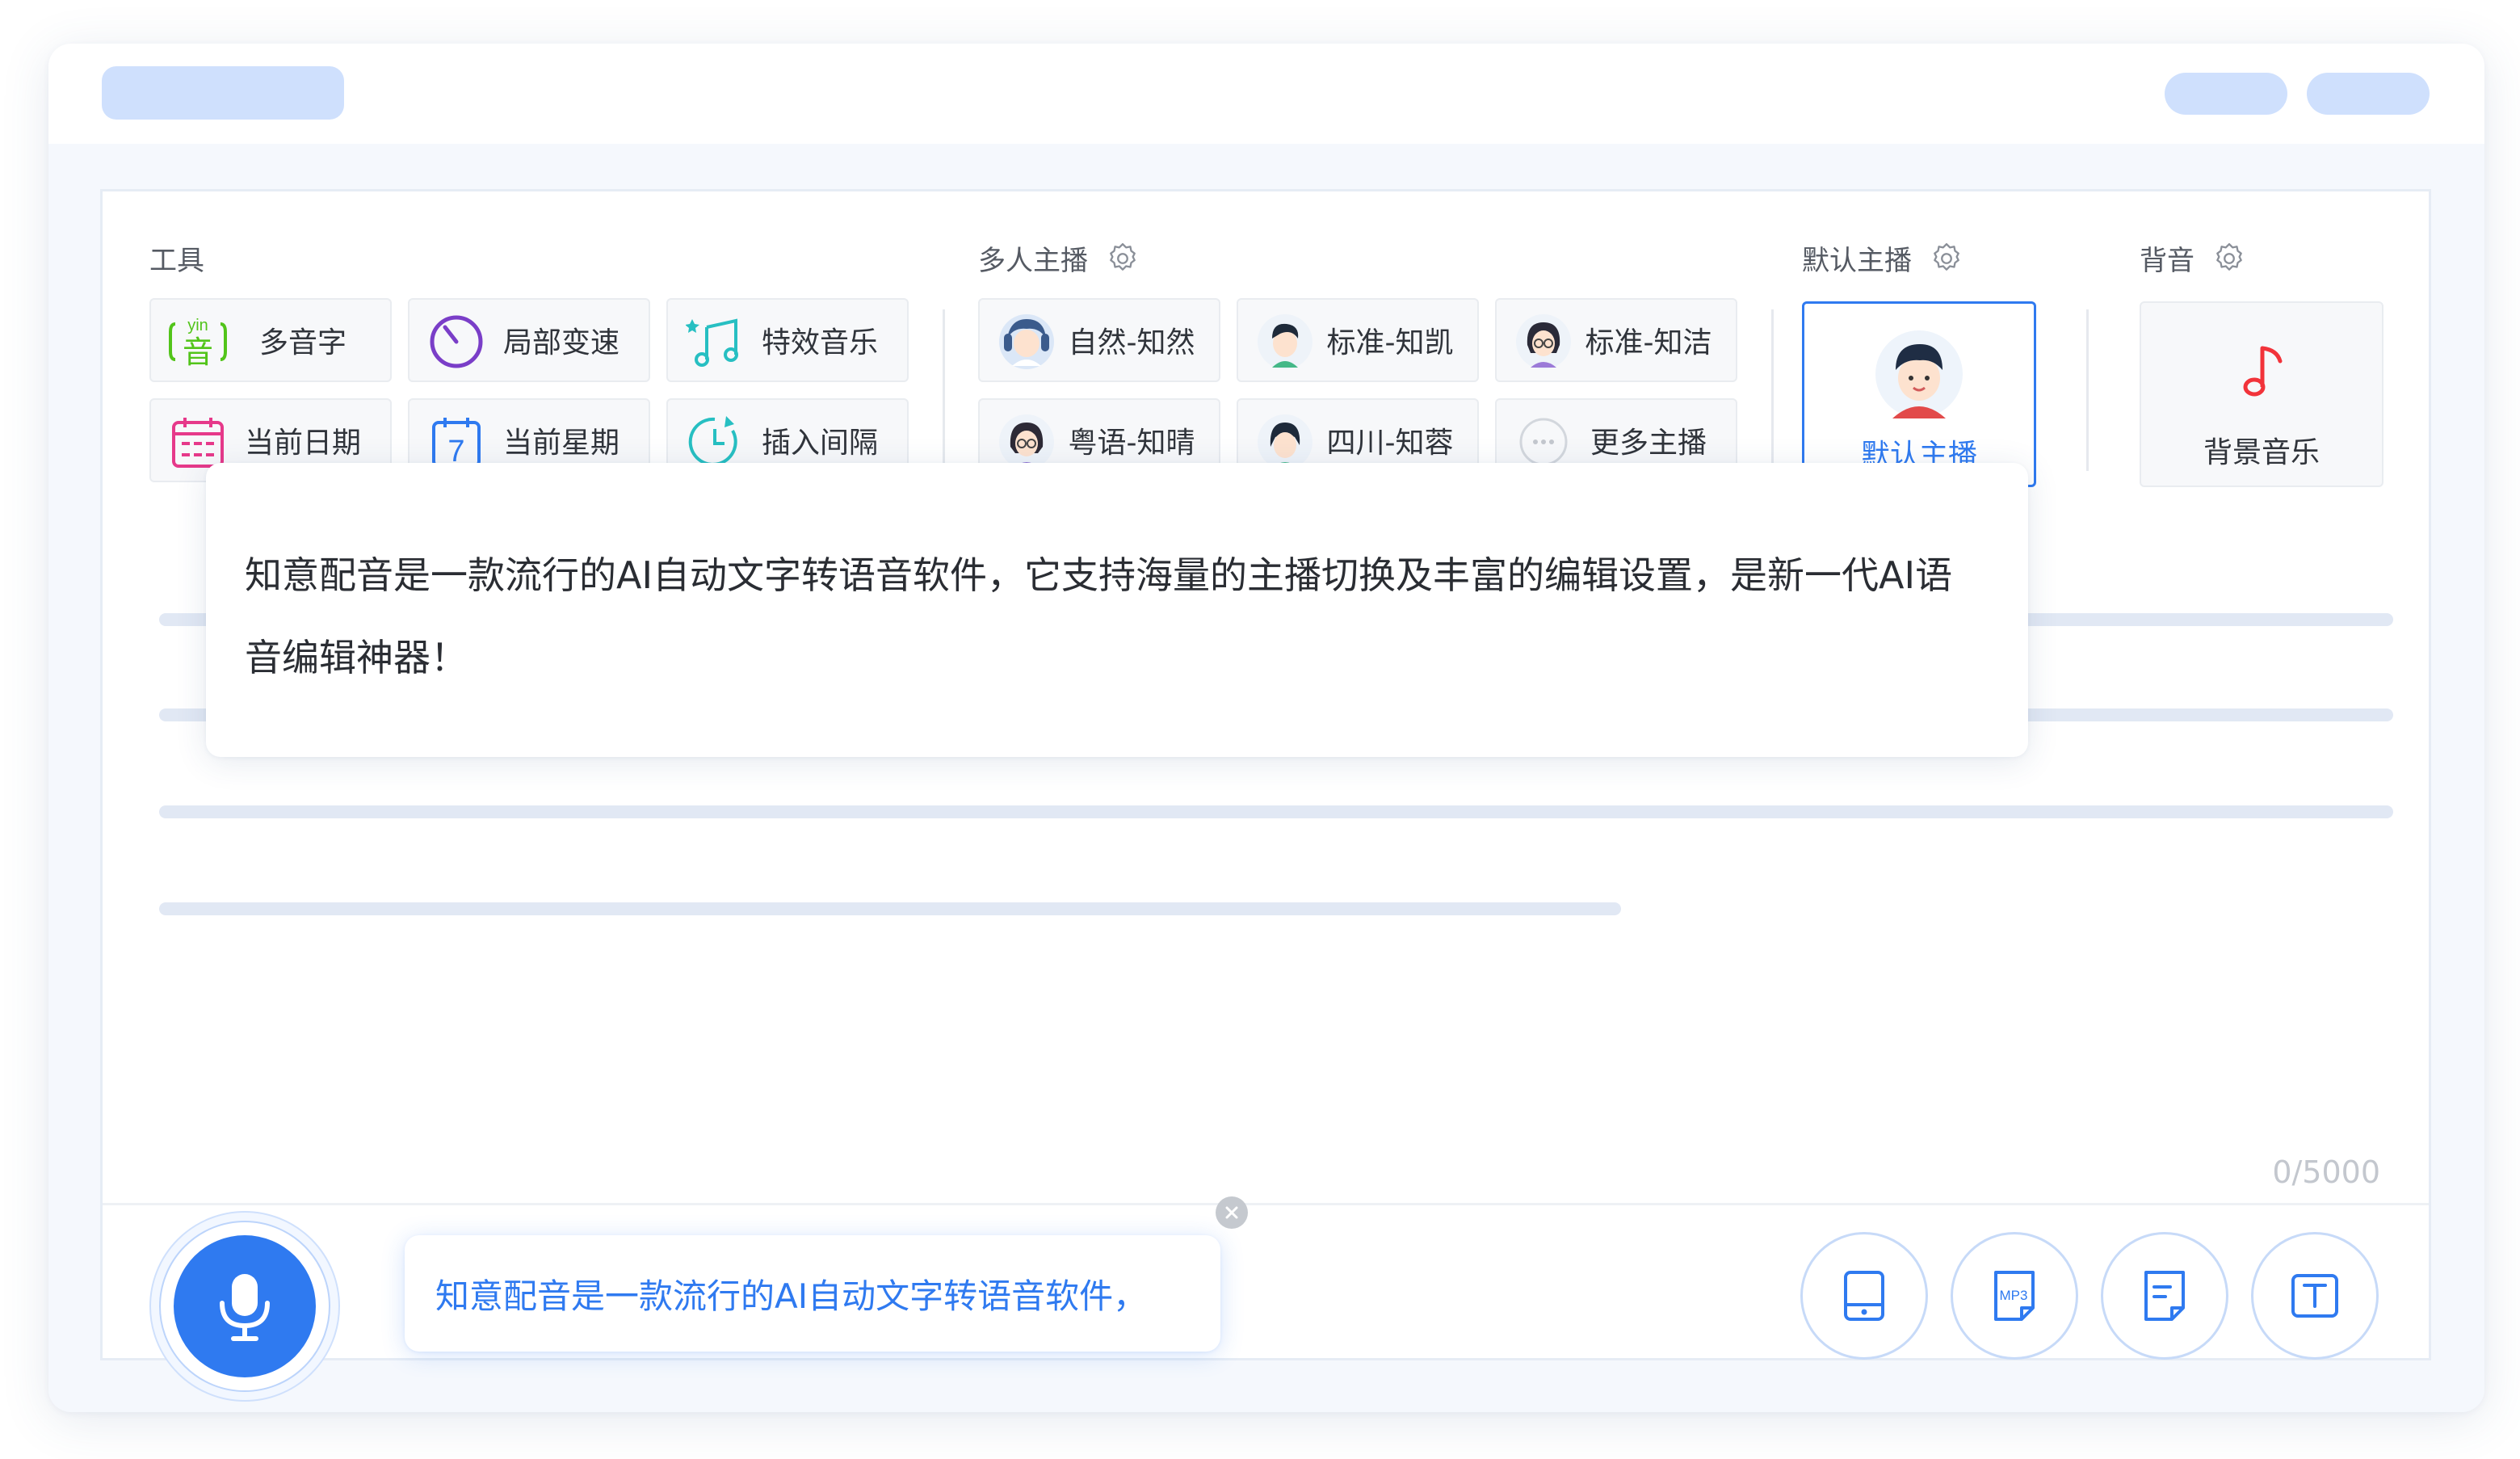 The width and height of the screenshot is (2520, 1459). I want to click on document-button, so click(2165, 1296).